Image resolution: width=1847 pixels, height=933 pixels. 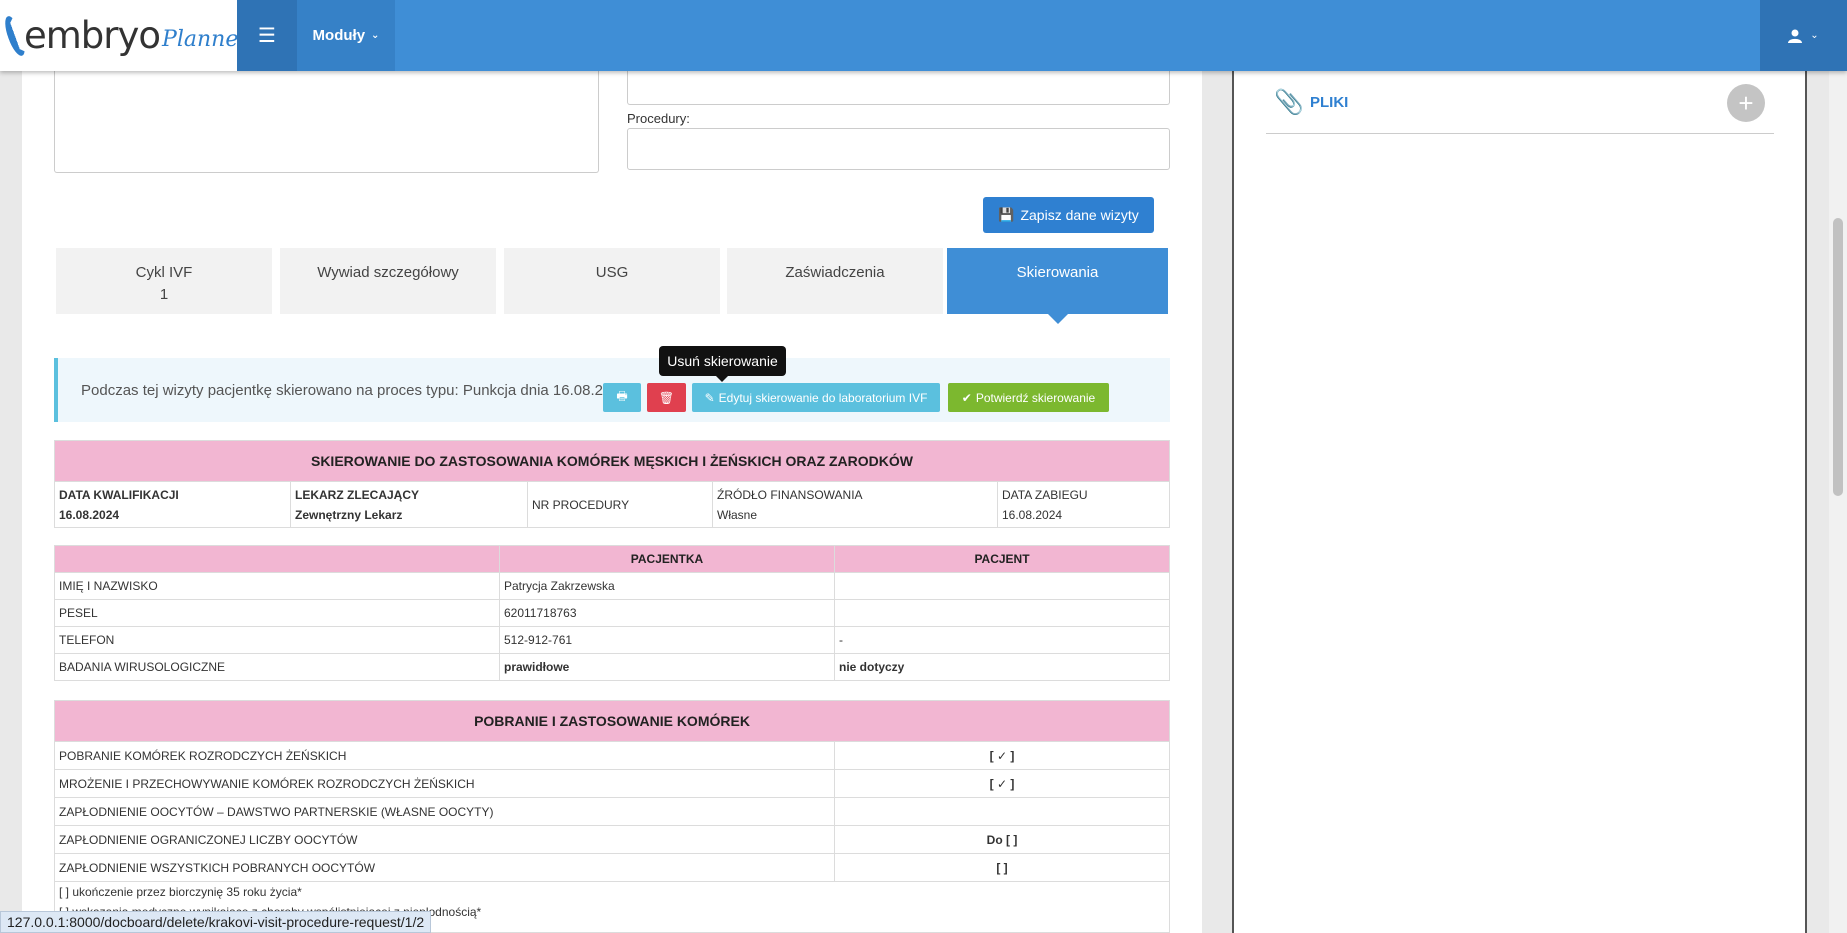 I want to click on table-row: IMIĘ I NAZWISKO Patrycja Zakrzewska, so click(x=612, y=586).